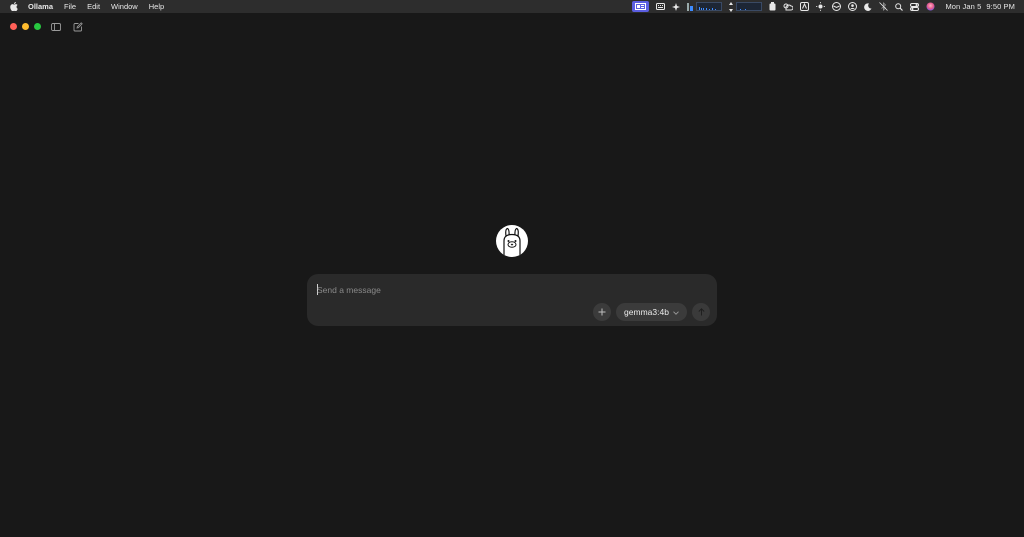 The width and height of the screenshot is (1024, 537). Describe the element at coordinates (641, 6) in the screenshot. I see `display-icon` at that location.